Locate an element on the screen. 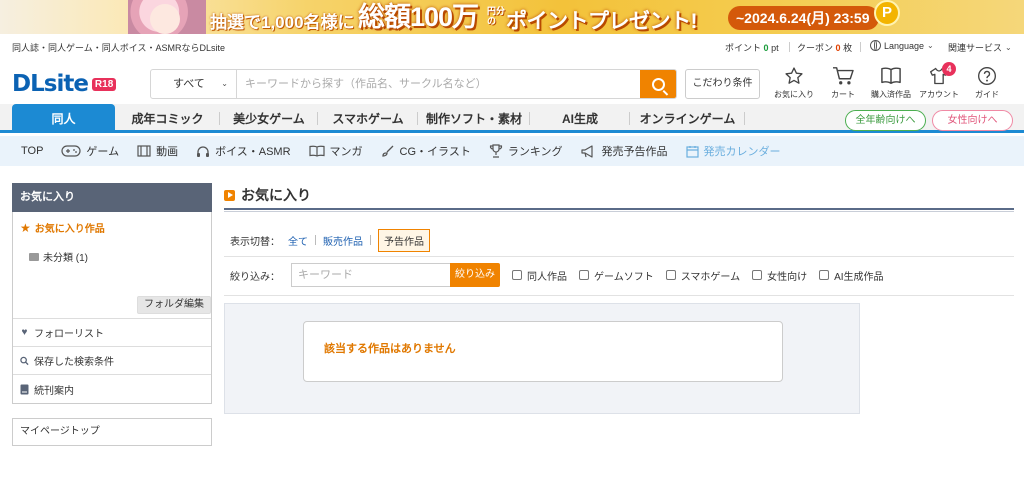 The width and height of the screenshot is (1024, 479). switch-all-link: 全て is located at coordinates (298, 240).